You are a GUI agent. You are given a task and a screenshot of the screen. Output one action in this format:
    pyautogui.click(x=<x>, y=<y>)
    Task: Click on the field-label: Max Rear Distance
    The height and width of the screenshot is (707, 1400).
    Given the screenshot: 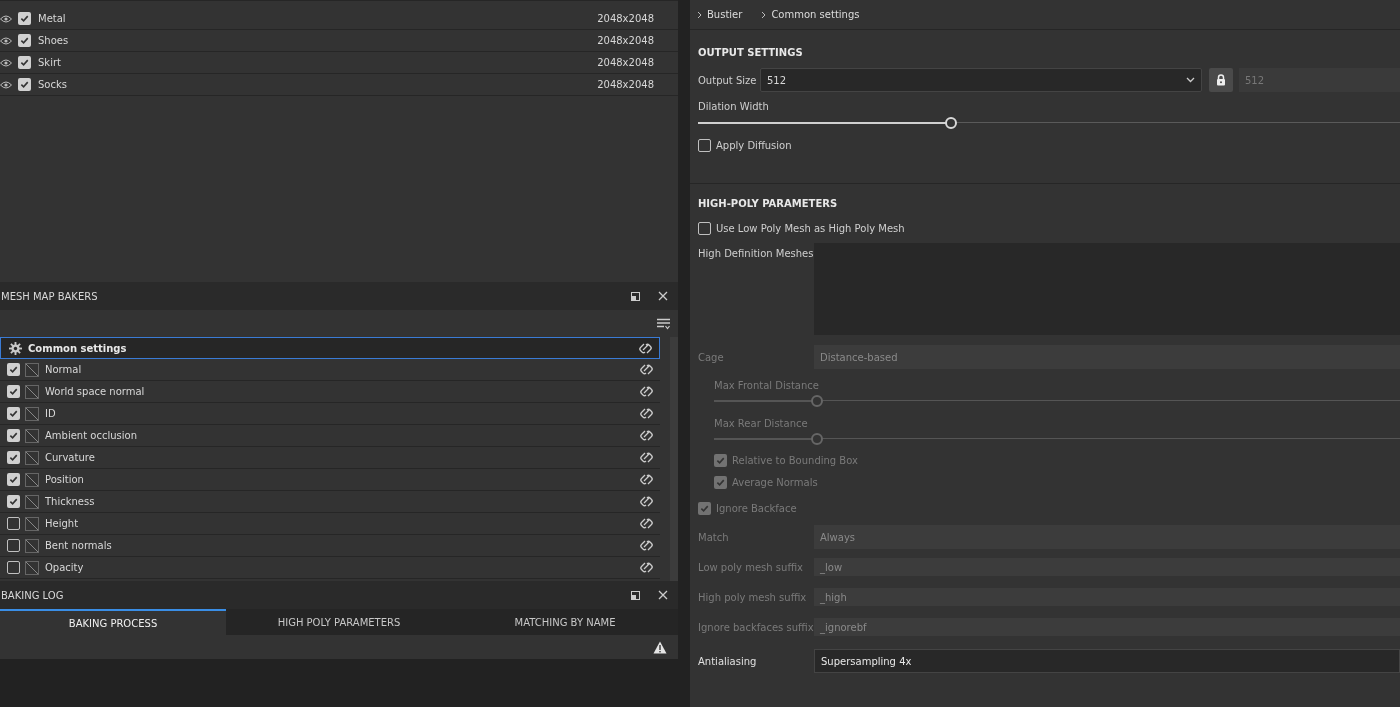 What is the action you would take?
    pyautogui.click(x=761, y=424)
    